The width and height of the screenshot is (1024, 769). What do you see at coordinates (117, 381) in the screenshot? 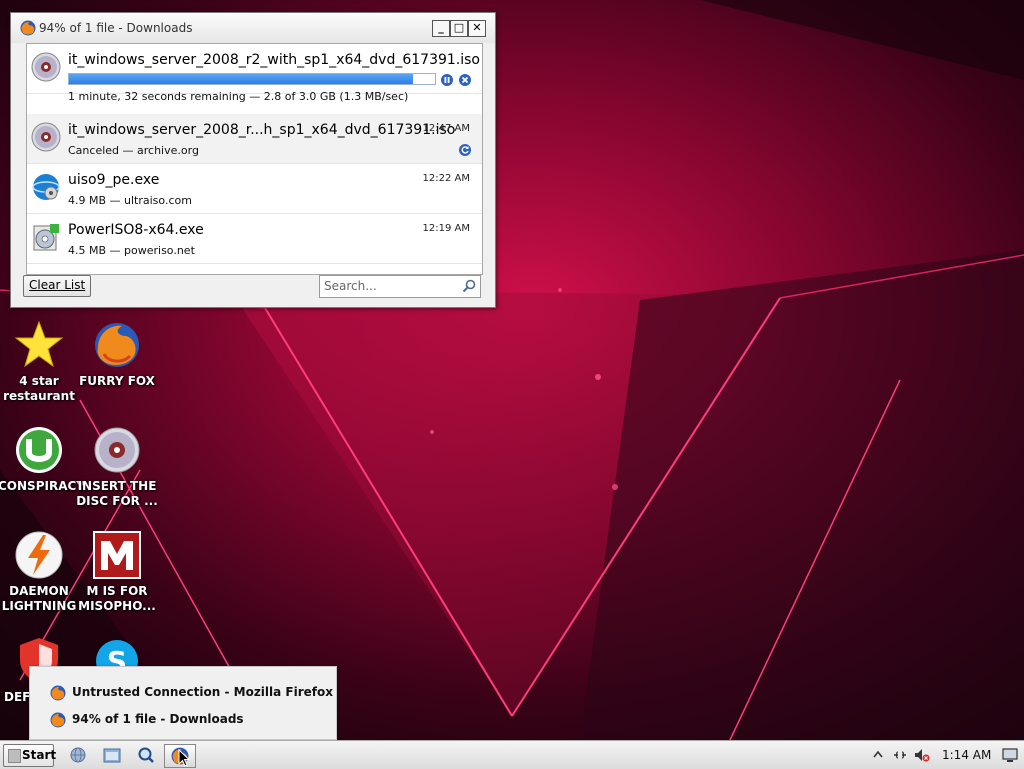
I see `desktop-icon-label: FURRY FOX` at bounding box center [117, 381].